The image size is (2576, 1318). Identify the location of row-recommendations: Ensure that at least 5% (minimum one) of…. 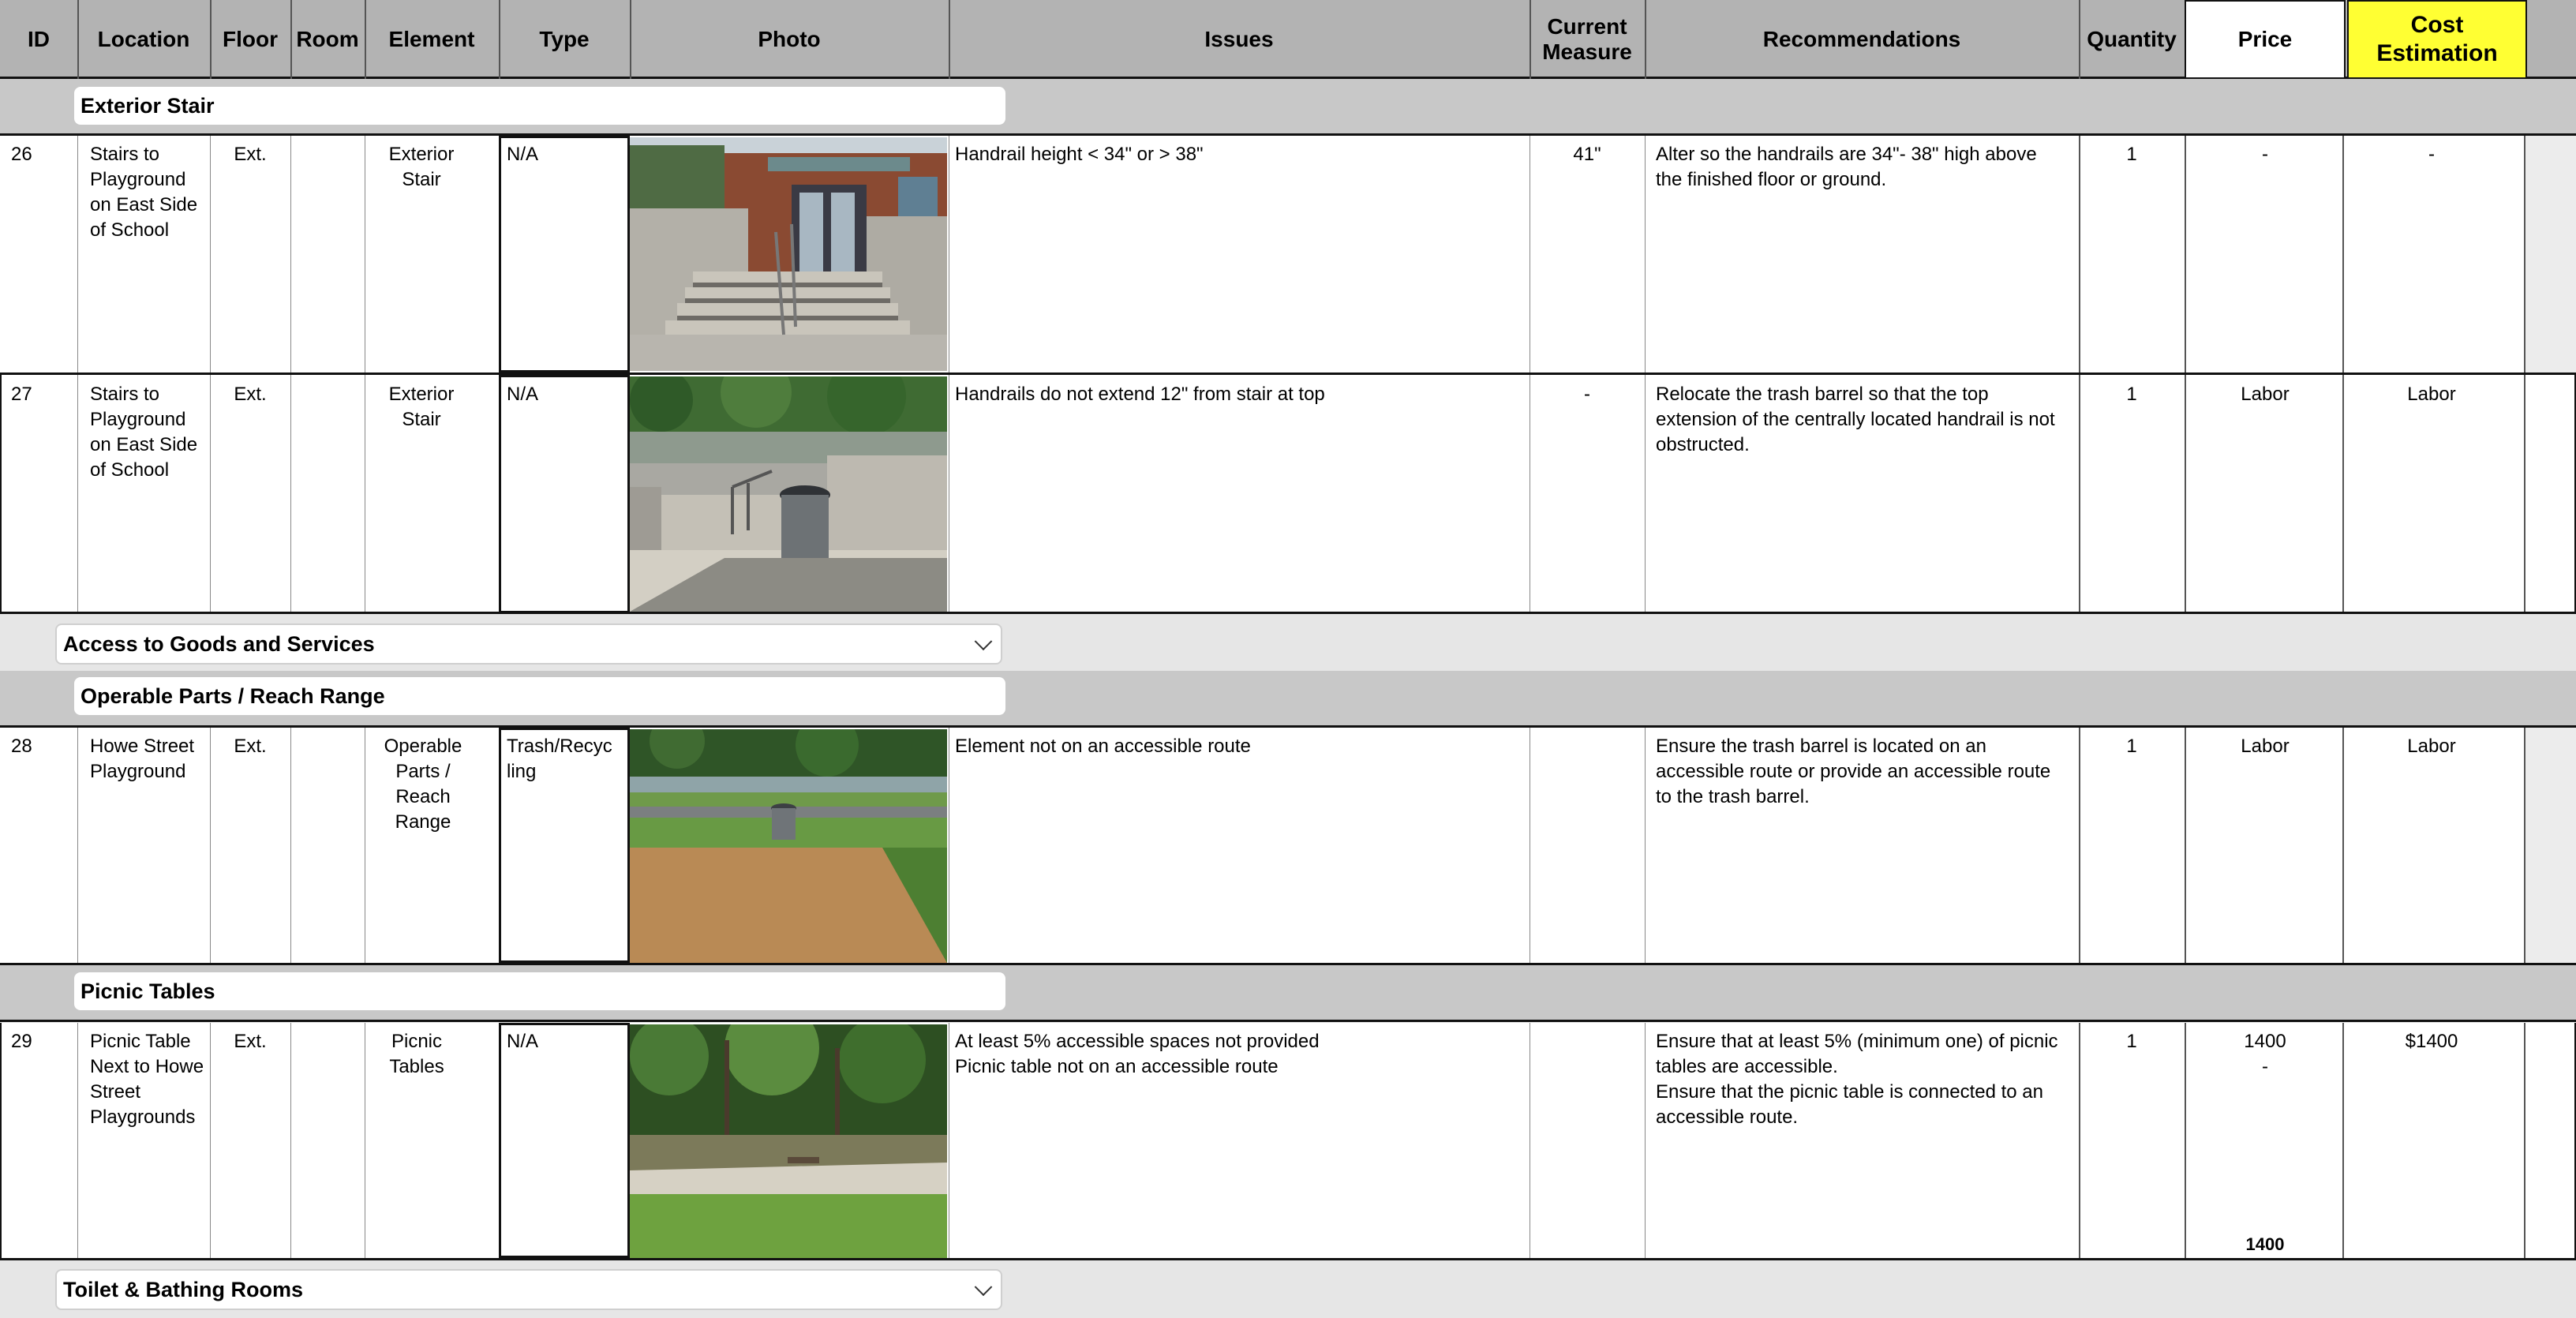
(1857, 1079).